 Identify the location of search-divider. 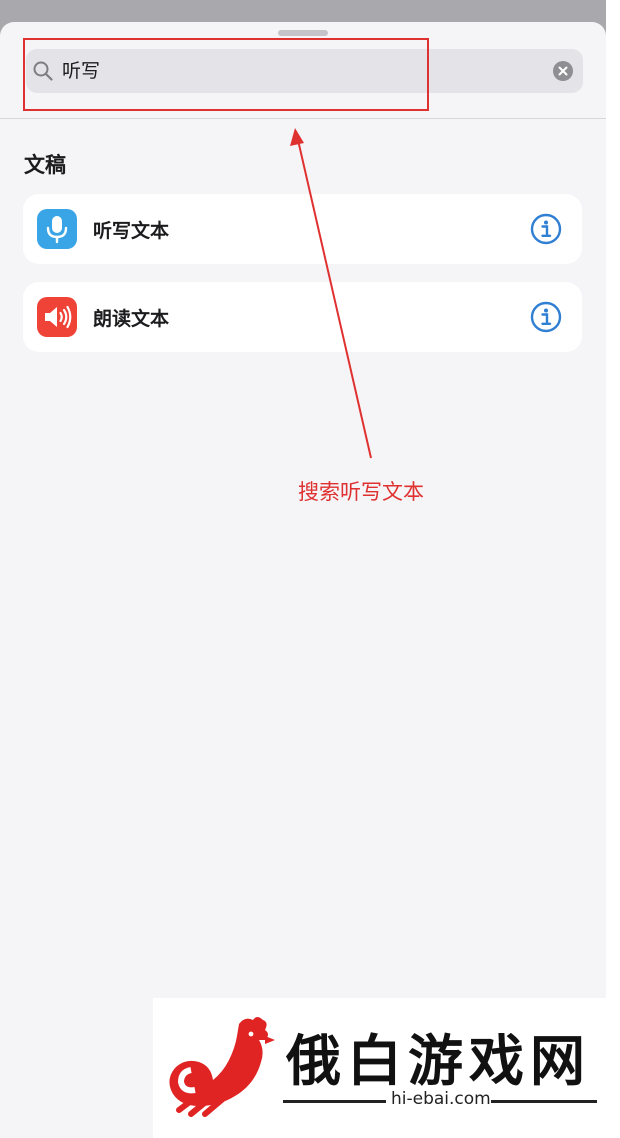
(303, 118).